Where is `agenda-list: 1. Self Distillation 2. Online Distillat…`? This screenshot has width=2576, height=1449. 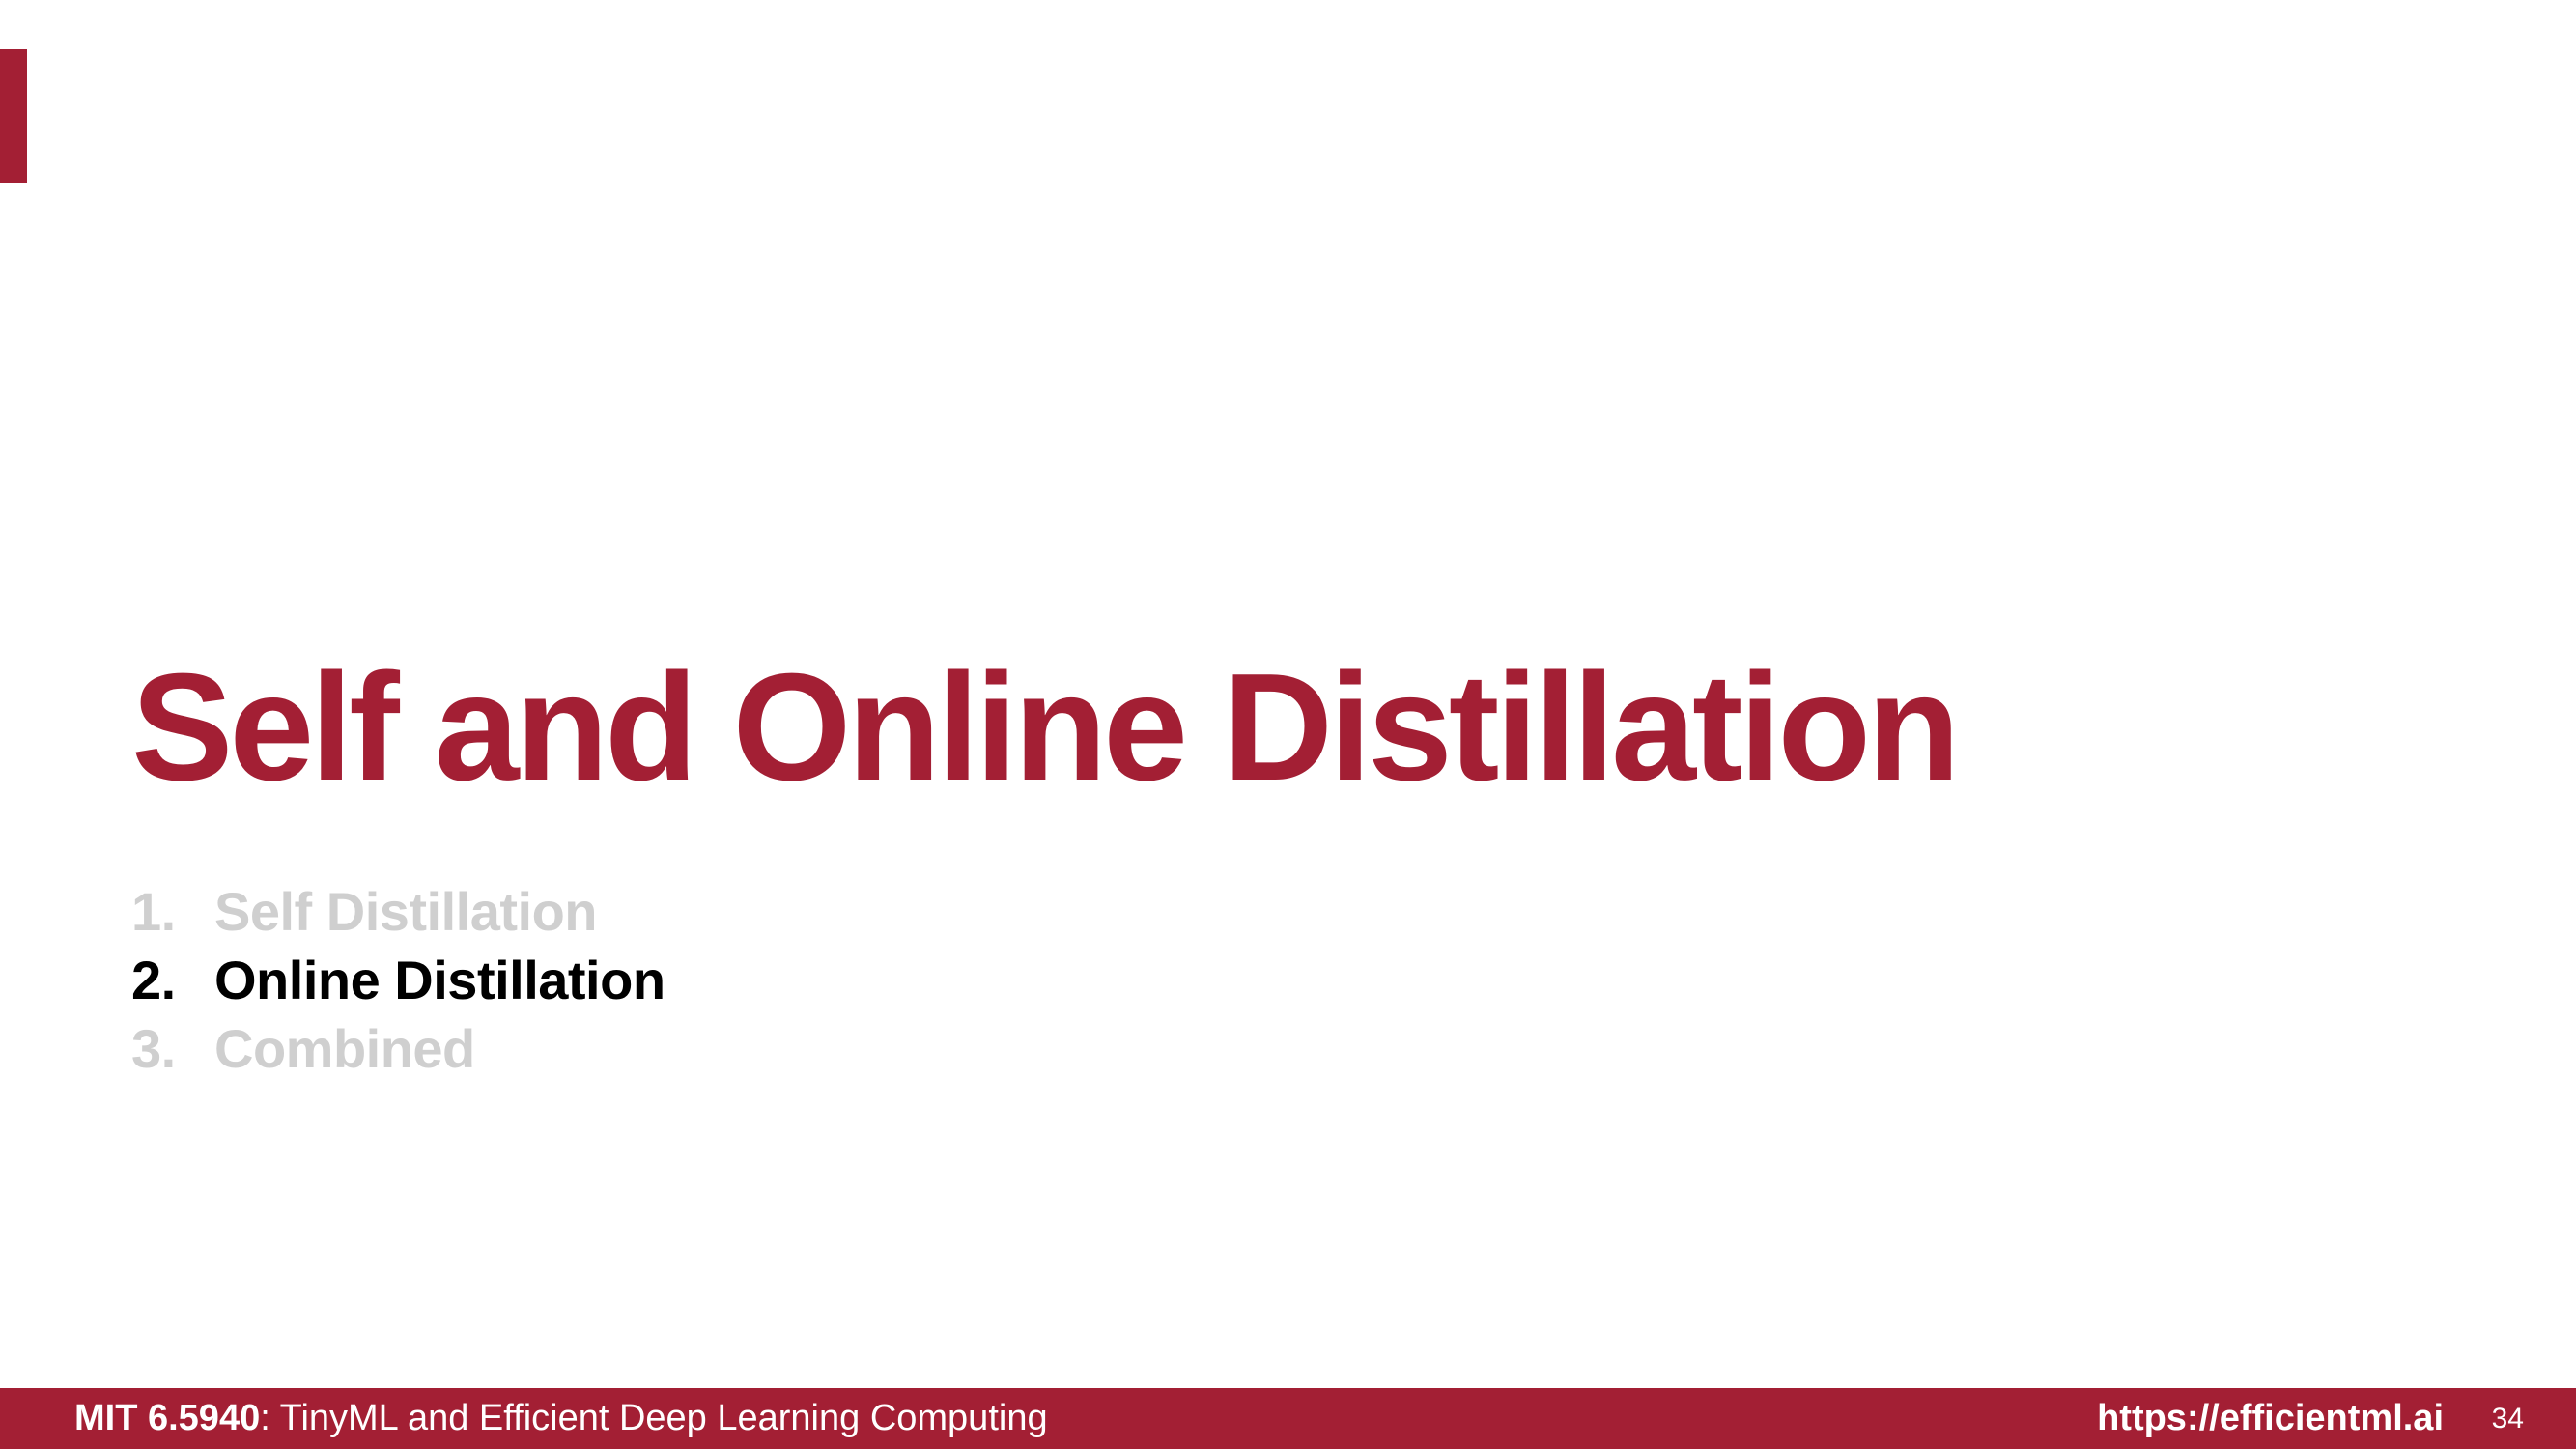
agenda-list: 1. Self Distillation 2. Online Distillat… is located at coordinates (398, 980).